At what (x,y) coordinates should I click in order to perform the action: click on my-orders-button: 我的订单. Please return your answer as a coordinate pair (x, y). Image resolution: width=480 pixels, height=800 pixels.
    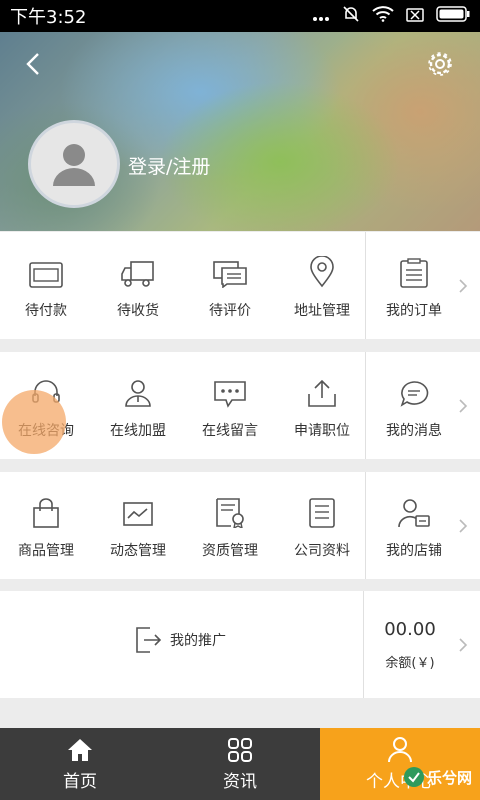
    Looking at the image, I should click on (414, 285).